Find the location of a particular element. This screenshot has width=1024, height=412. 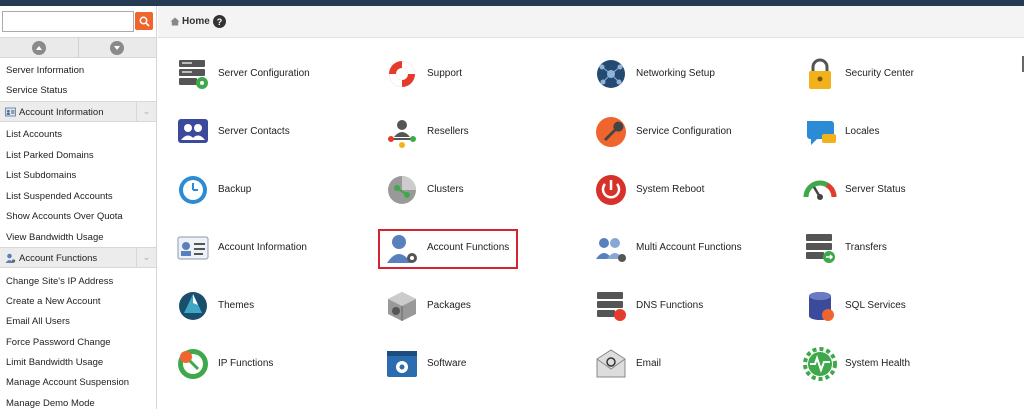

scroll-down-button is located at coordinates (117, 48).